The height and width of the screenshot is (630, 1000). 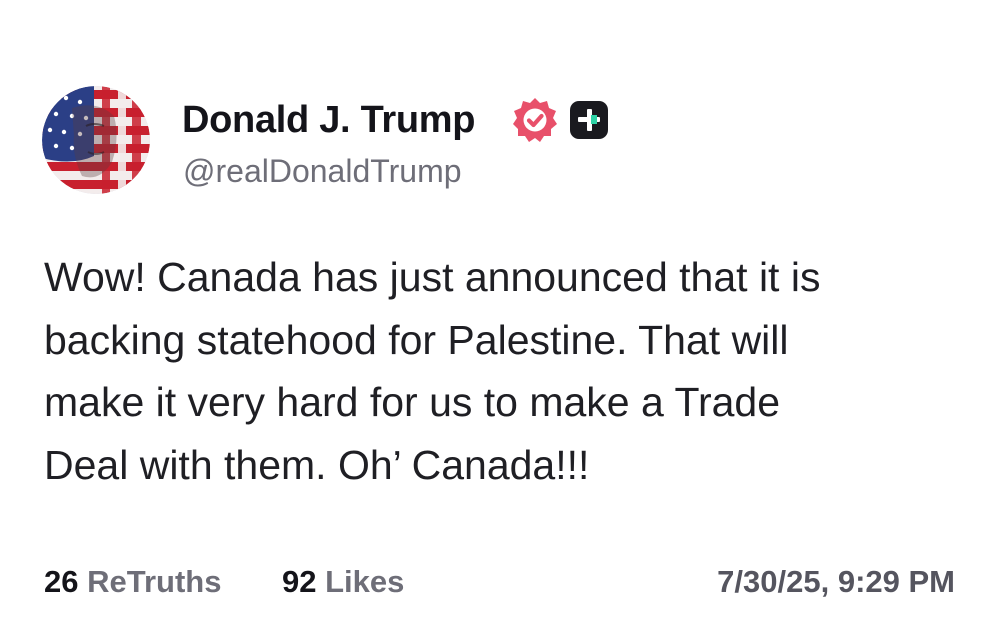 What do you see at coordinates (329, 120) in the screenshot?
I see `author-display-name: Donald J. Trump` at bounding box center [329, 120].